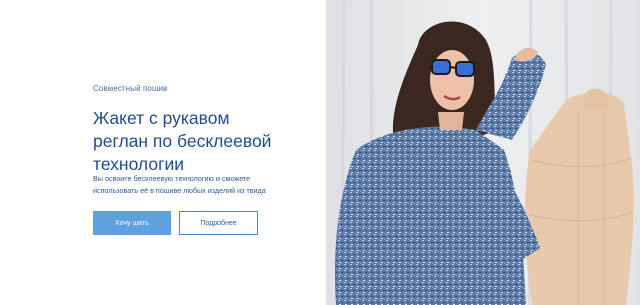 This screenshot has height=305, width=640. Describe the element at coordinates (161, 118) in the screenshot. I see `hero-title-line: Жакет с рукавом` at that location.